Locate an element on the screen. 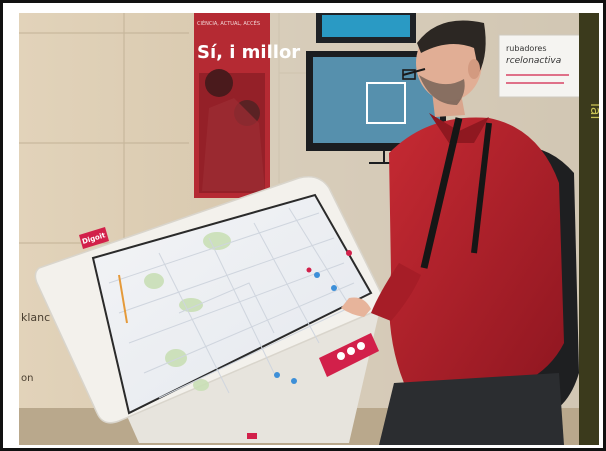  bottom-badge is located at coordinates (252, 436).